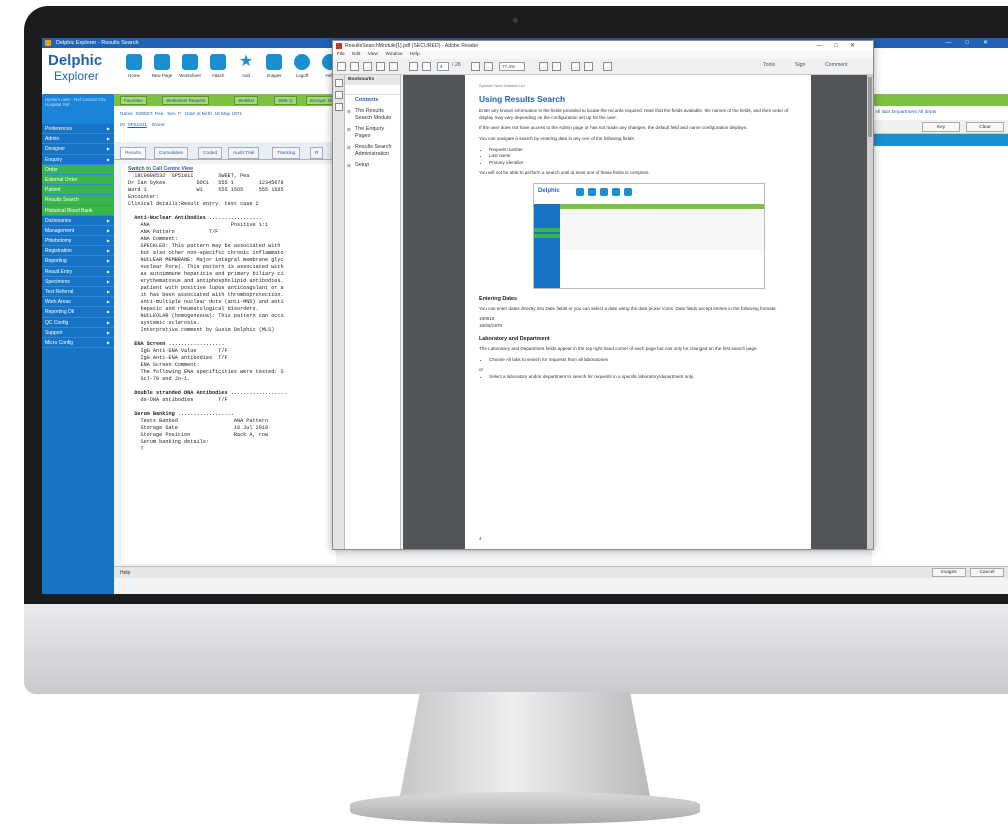 Image resolution: width=1008 pixels, height=834 pixels. What do you see at coordinates (339, 46) in the screenshot?
I see `pdf-icon` at bounding box center [339, 46].